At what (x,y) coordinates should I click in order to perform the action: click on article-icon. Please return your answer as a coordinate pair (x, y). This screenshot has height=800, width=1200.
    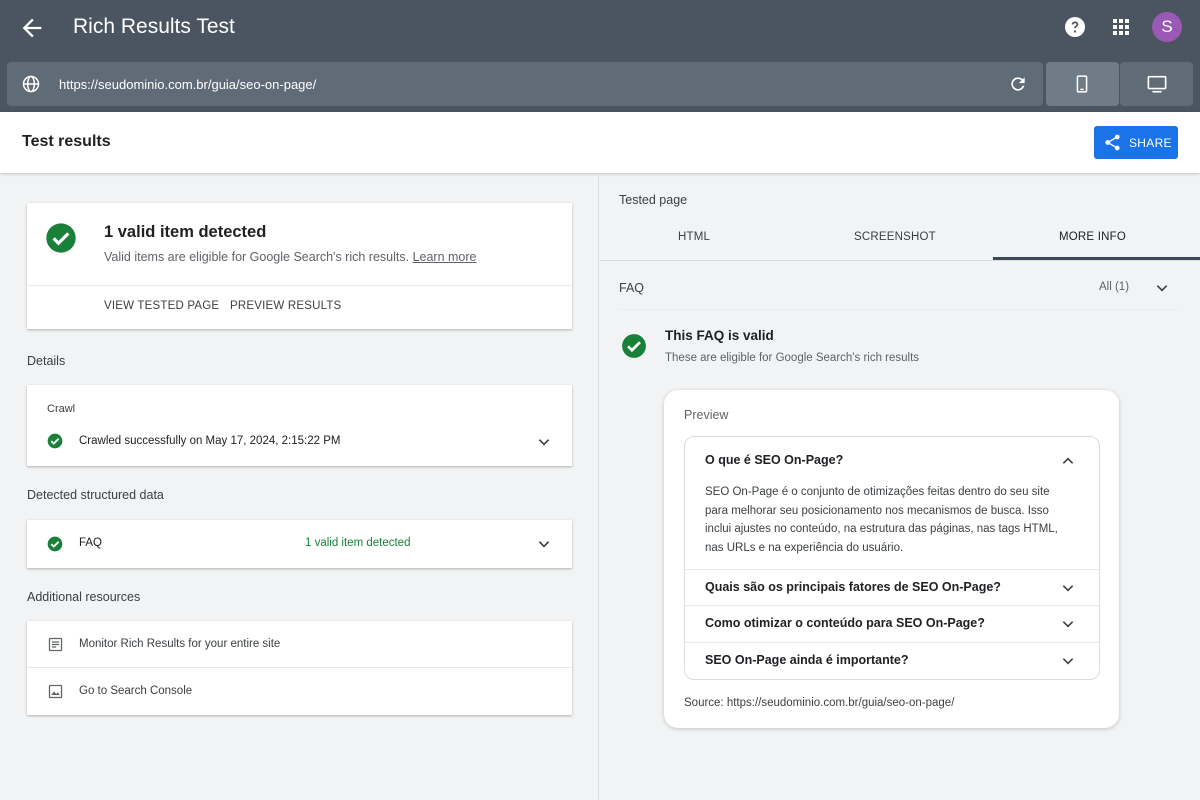
    Looking at the image, I should click on (55, 644).